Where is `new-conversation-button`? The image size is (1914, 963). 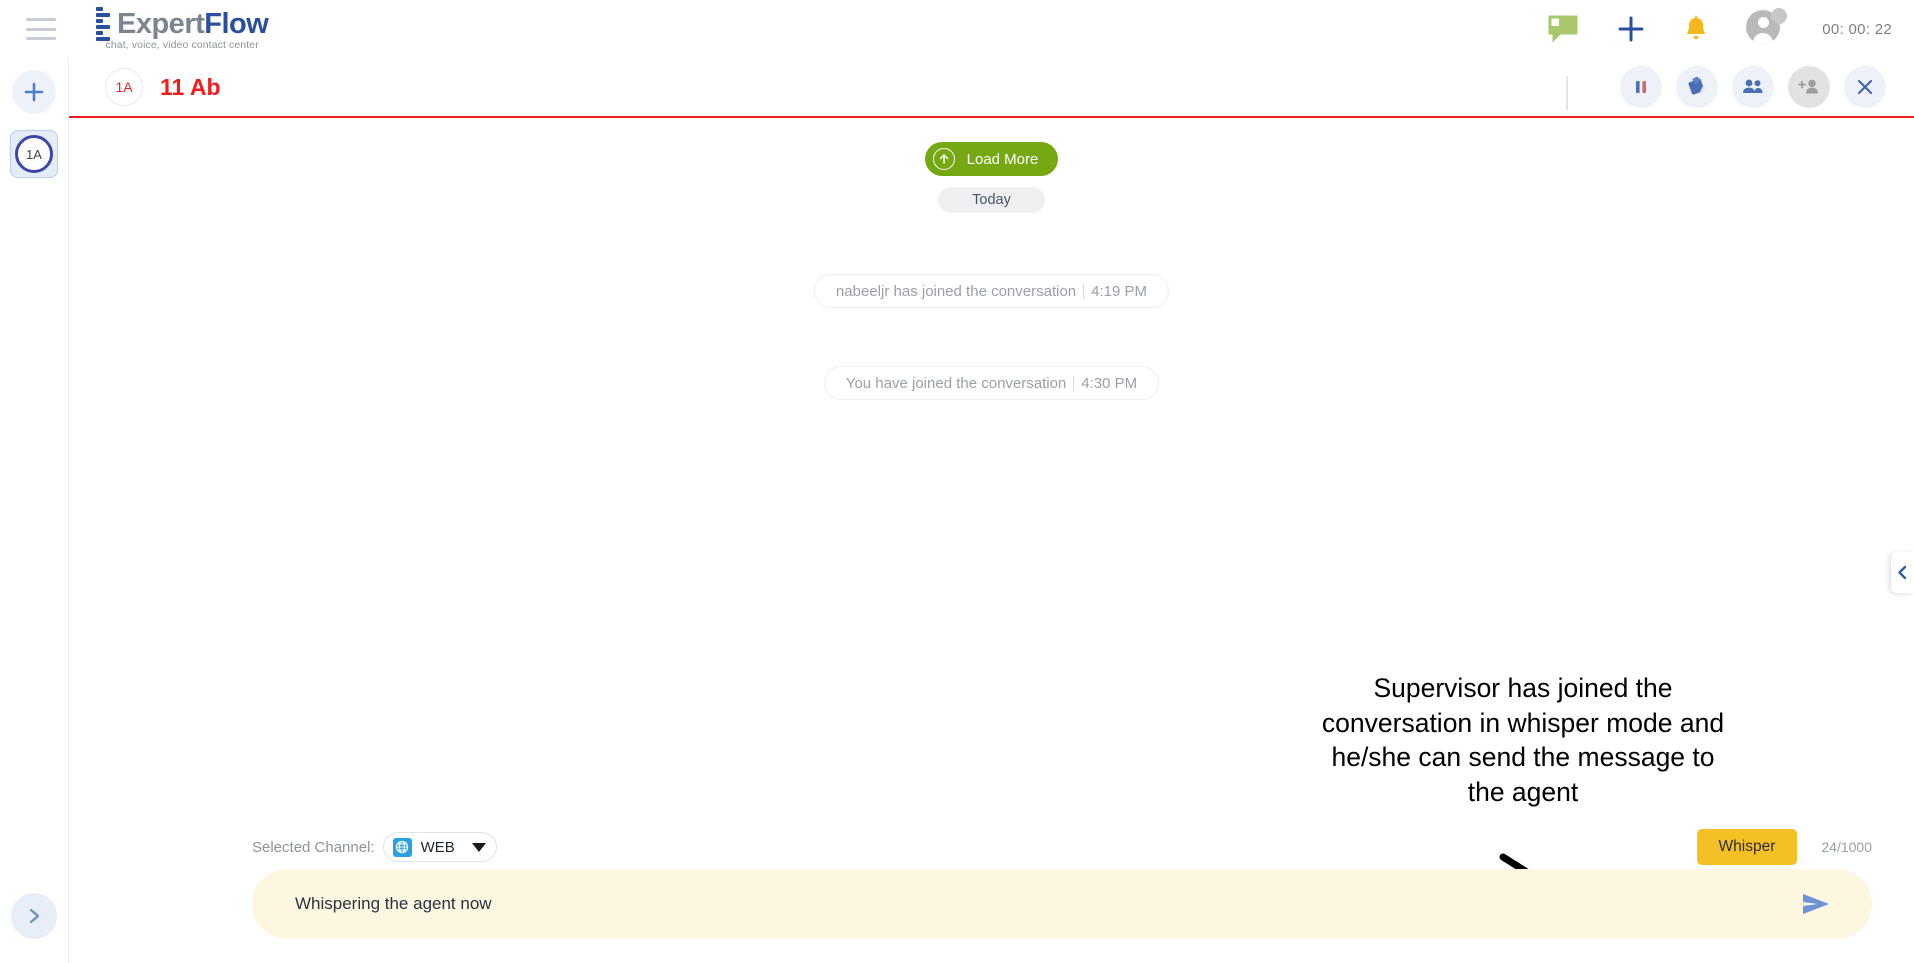
new-conversation-button is located at coordinates (34, 92).